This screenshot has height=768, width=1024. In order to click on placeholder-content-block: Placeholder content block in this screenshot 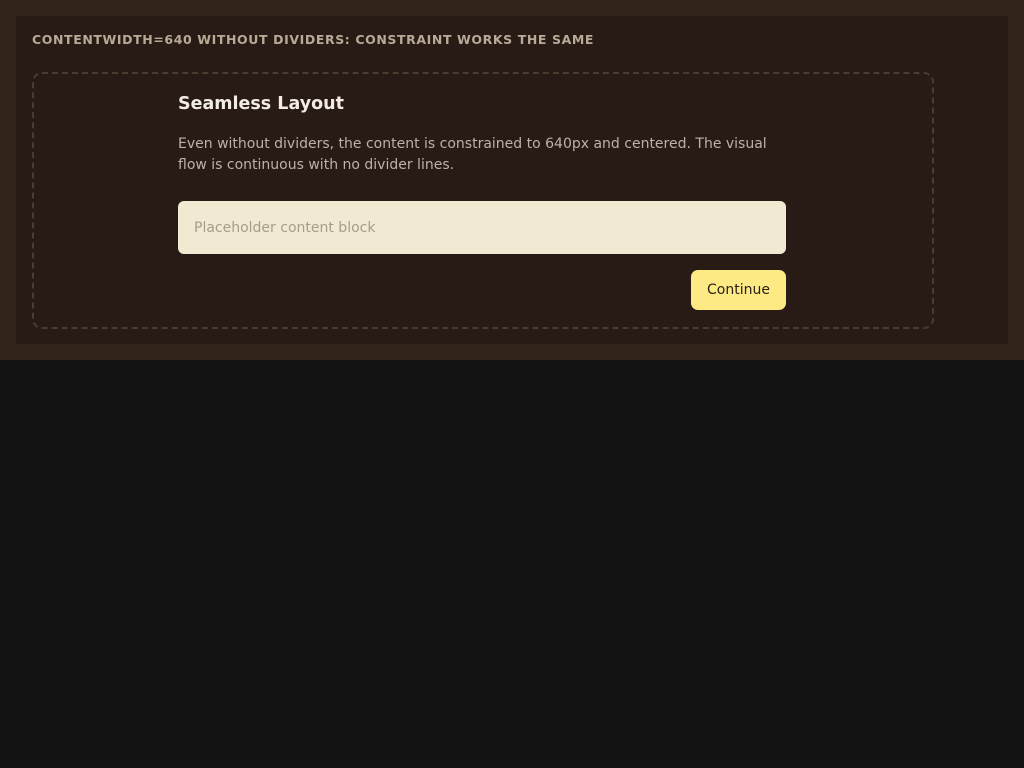, I will do `click(482, 227)`.